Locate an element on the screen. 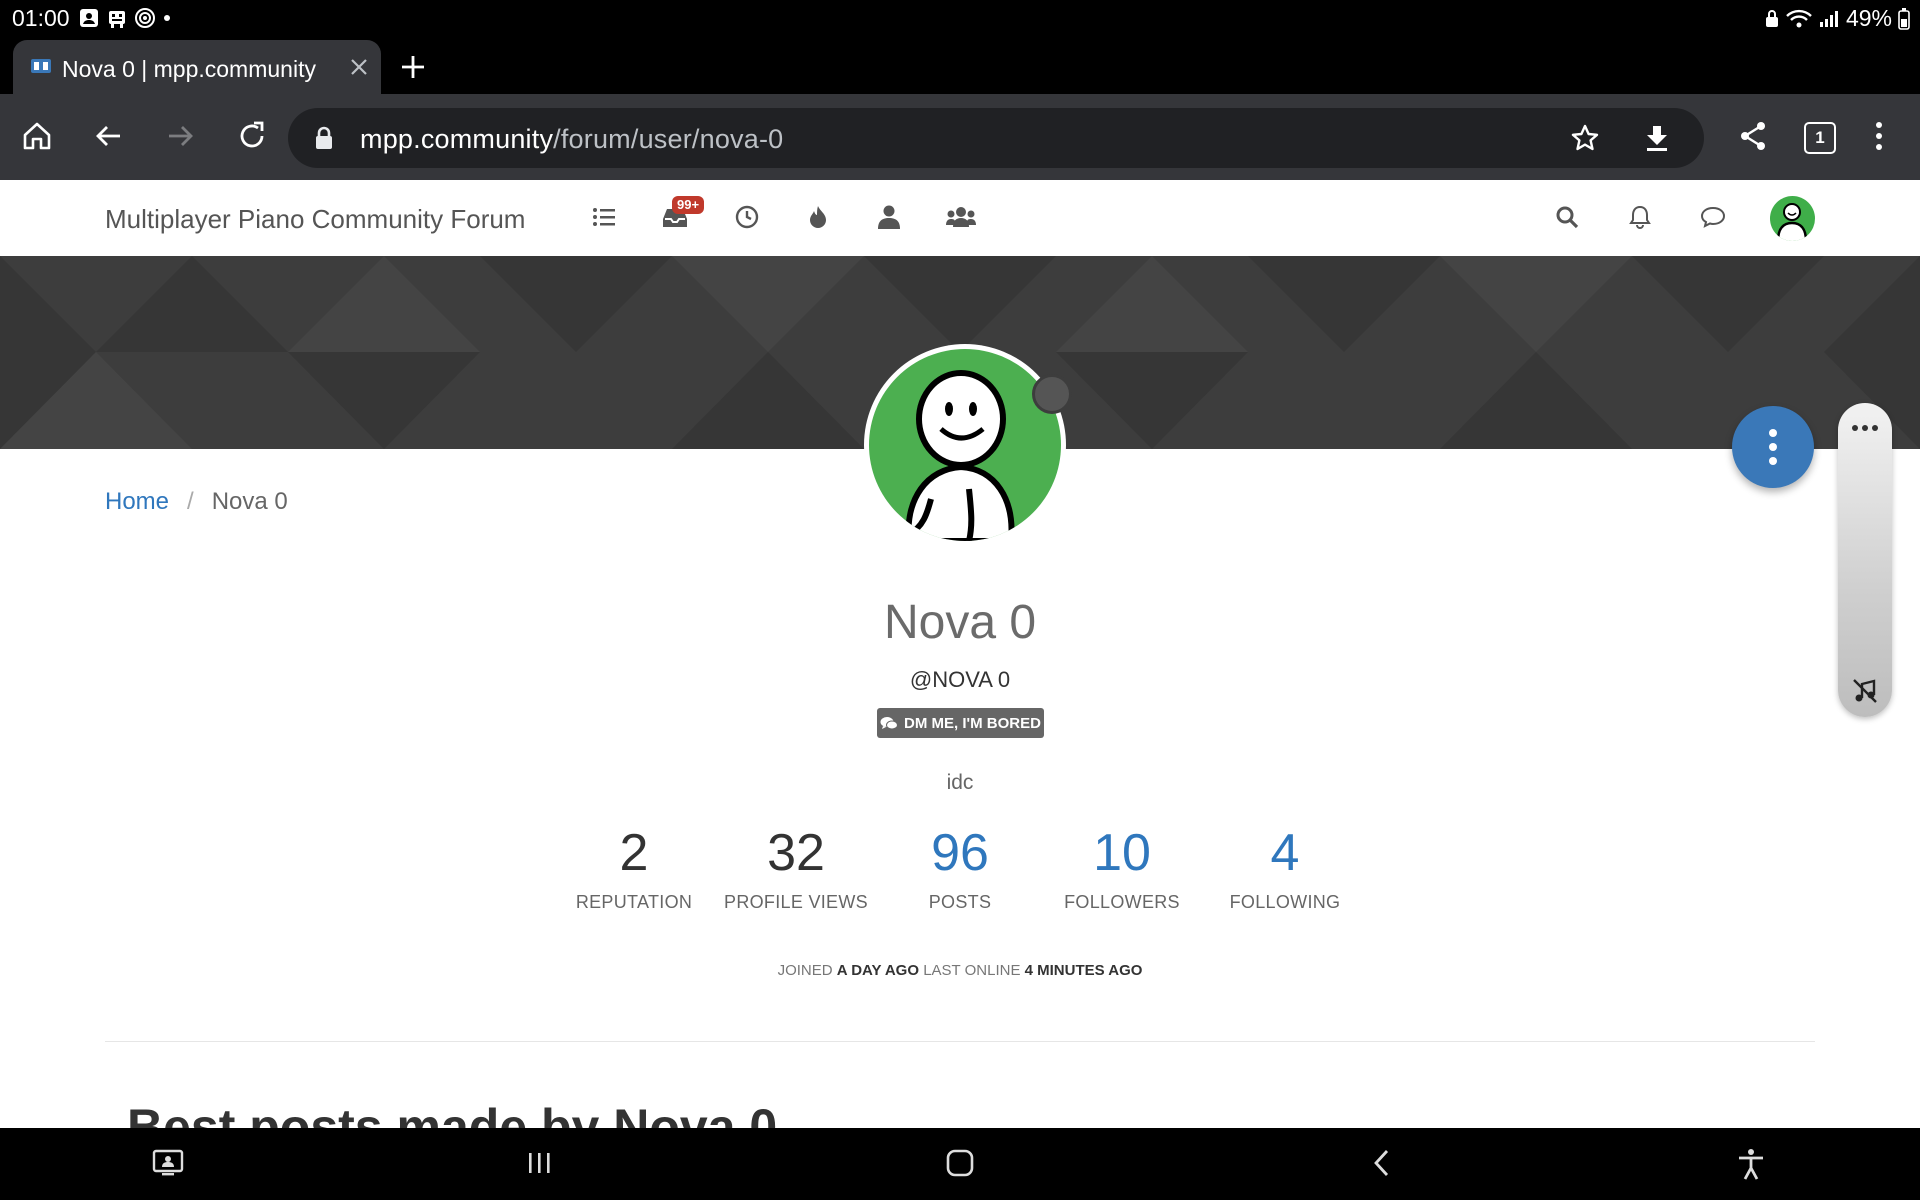 This screenshot has width=1920, height=1200. group-badge: DM ME, I'M BORED is located at coordinates (960, 723).